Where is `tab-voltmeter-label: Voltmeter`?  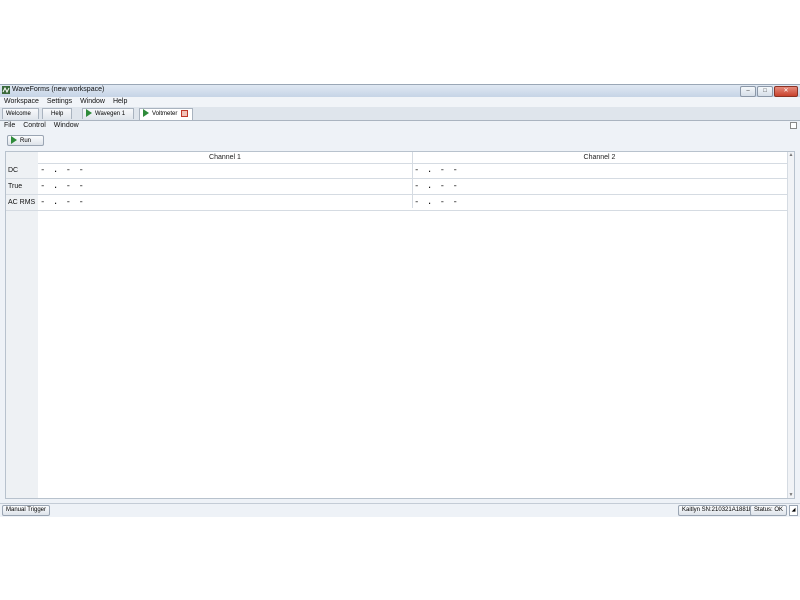
tab-voltmeter-label: Voltmeter is located at coordinates (165, 114).